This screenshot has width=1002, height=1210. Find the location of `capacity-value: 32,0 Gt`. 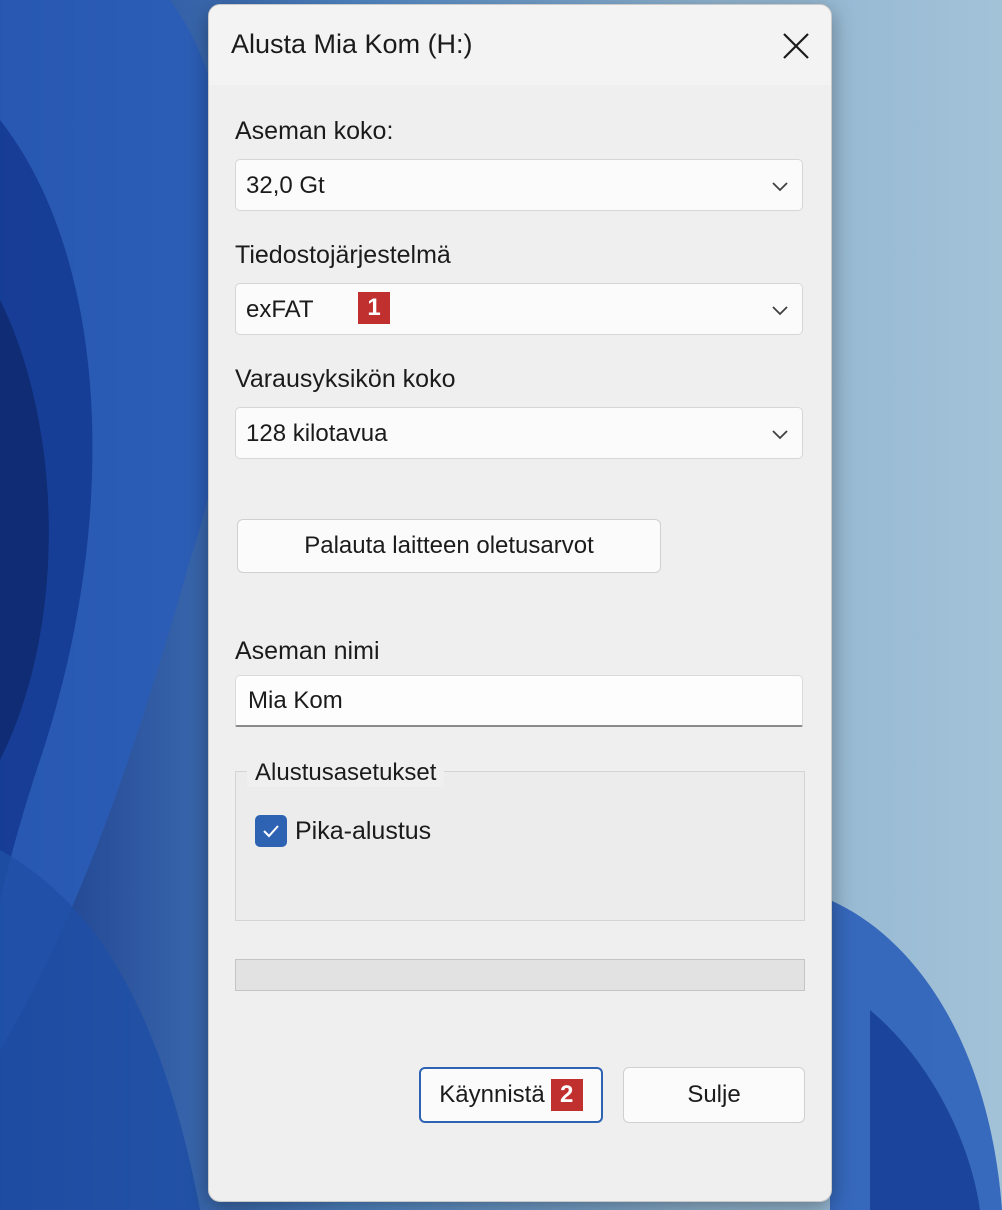

capacity-value: 32,0 Gt is located at coordinates (285, 185).